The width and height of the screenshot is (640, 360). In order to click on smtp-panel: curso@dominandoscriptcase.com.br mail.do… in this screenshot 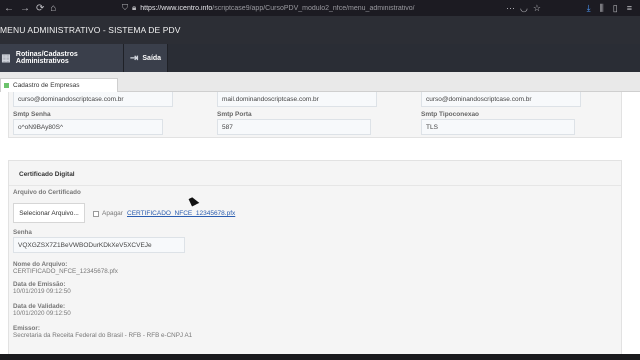, I will do `click(315, 115)`.